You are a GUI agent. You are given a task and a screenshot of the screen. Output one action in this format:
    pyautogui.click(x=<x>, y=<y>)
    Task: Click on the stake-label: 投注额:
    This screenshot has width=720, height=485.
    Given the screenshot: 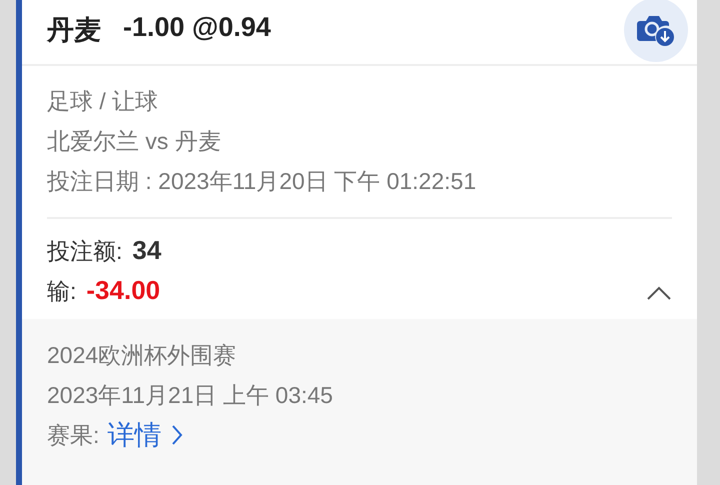 What is the action you would take?
    pyautogui.click(x=84, y=251)
    